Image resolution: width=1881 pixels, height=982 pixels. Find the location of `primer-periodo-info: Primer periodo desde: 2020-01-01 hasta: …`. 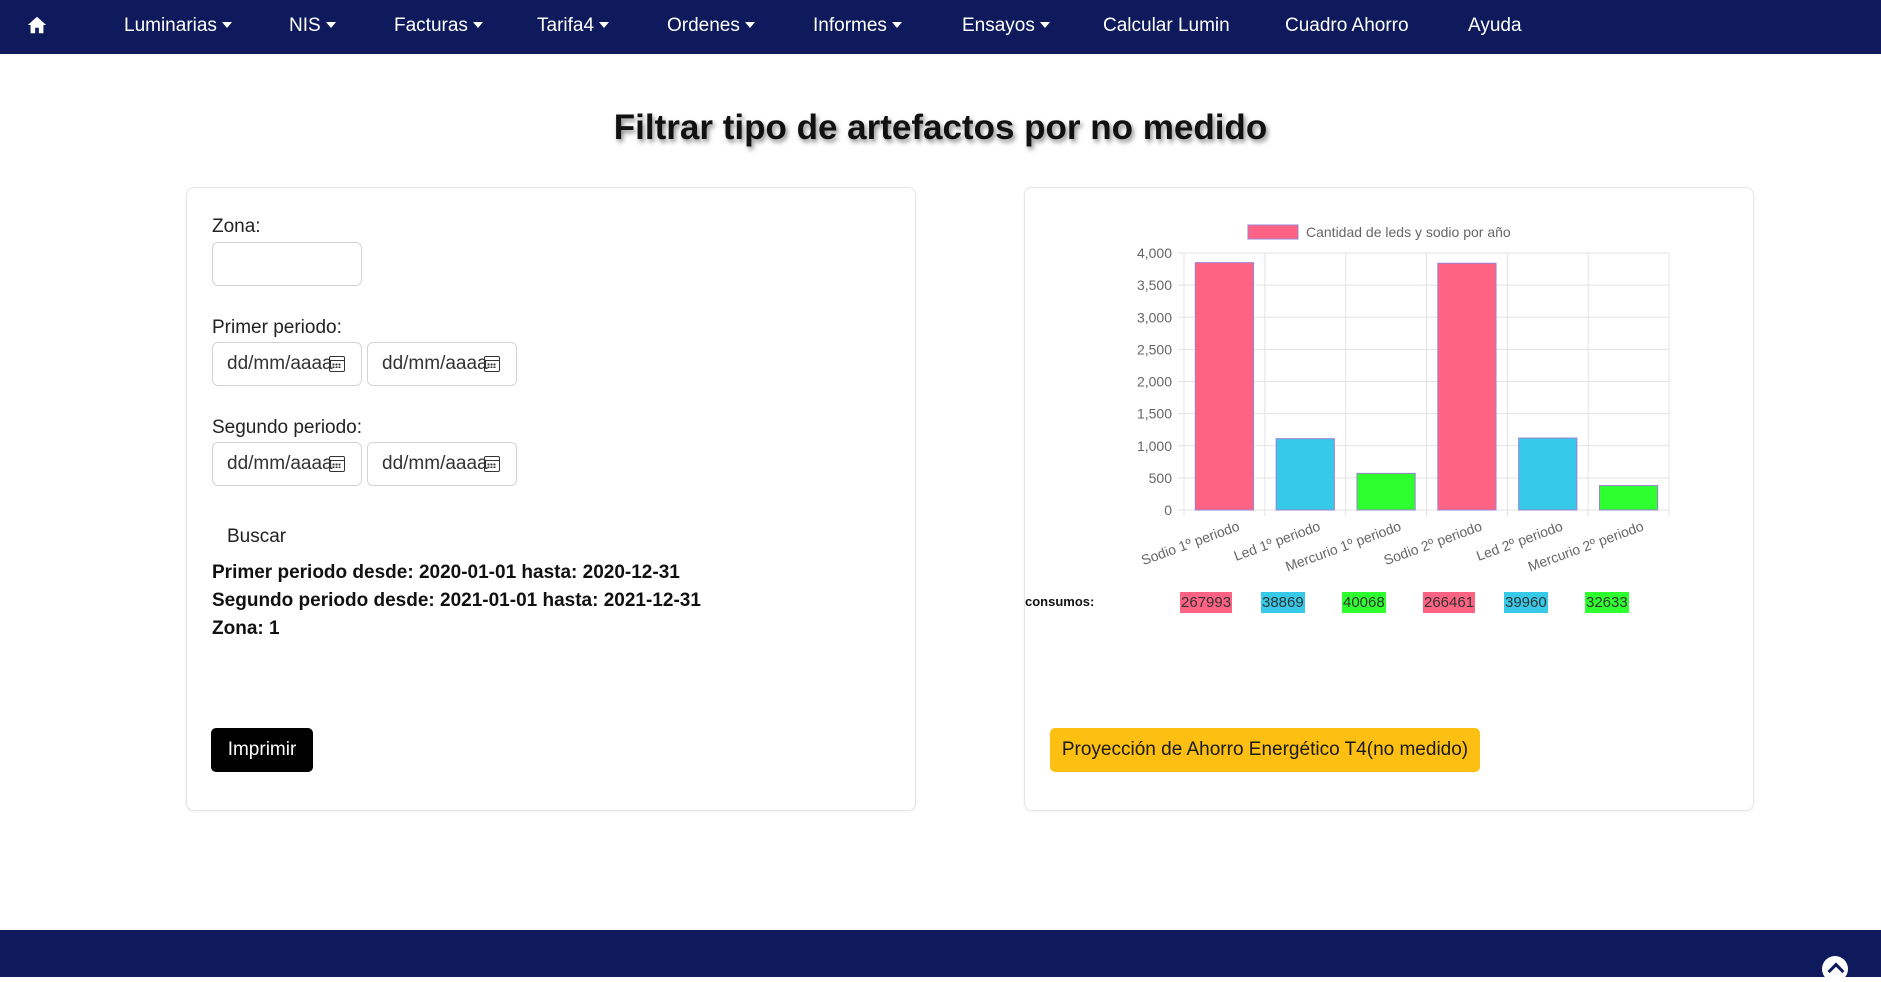

primer-periodo-info: Primer periodo desde: 2020-01-01 hasta: … is located at coordinates (446, 572).